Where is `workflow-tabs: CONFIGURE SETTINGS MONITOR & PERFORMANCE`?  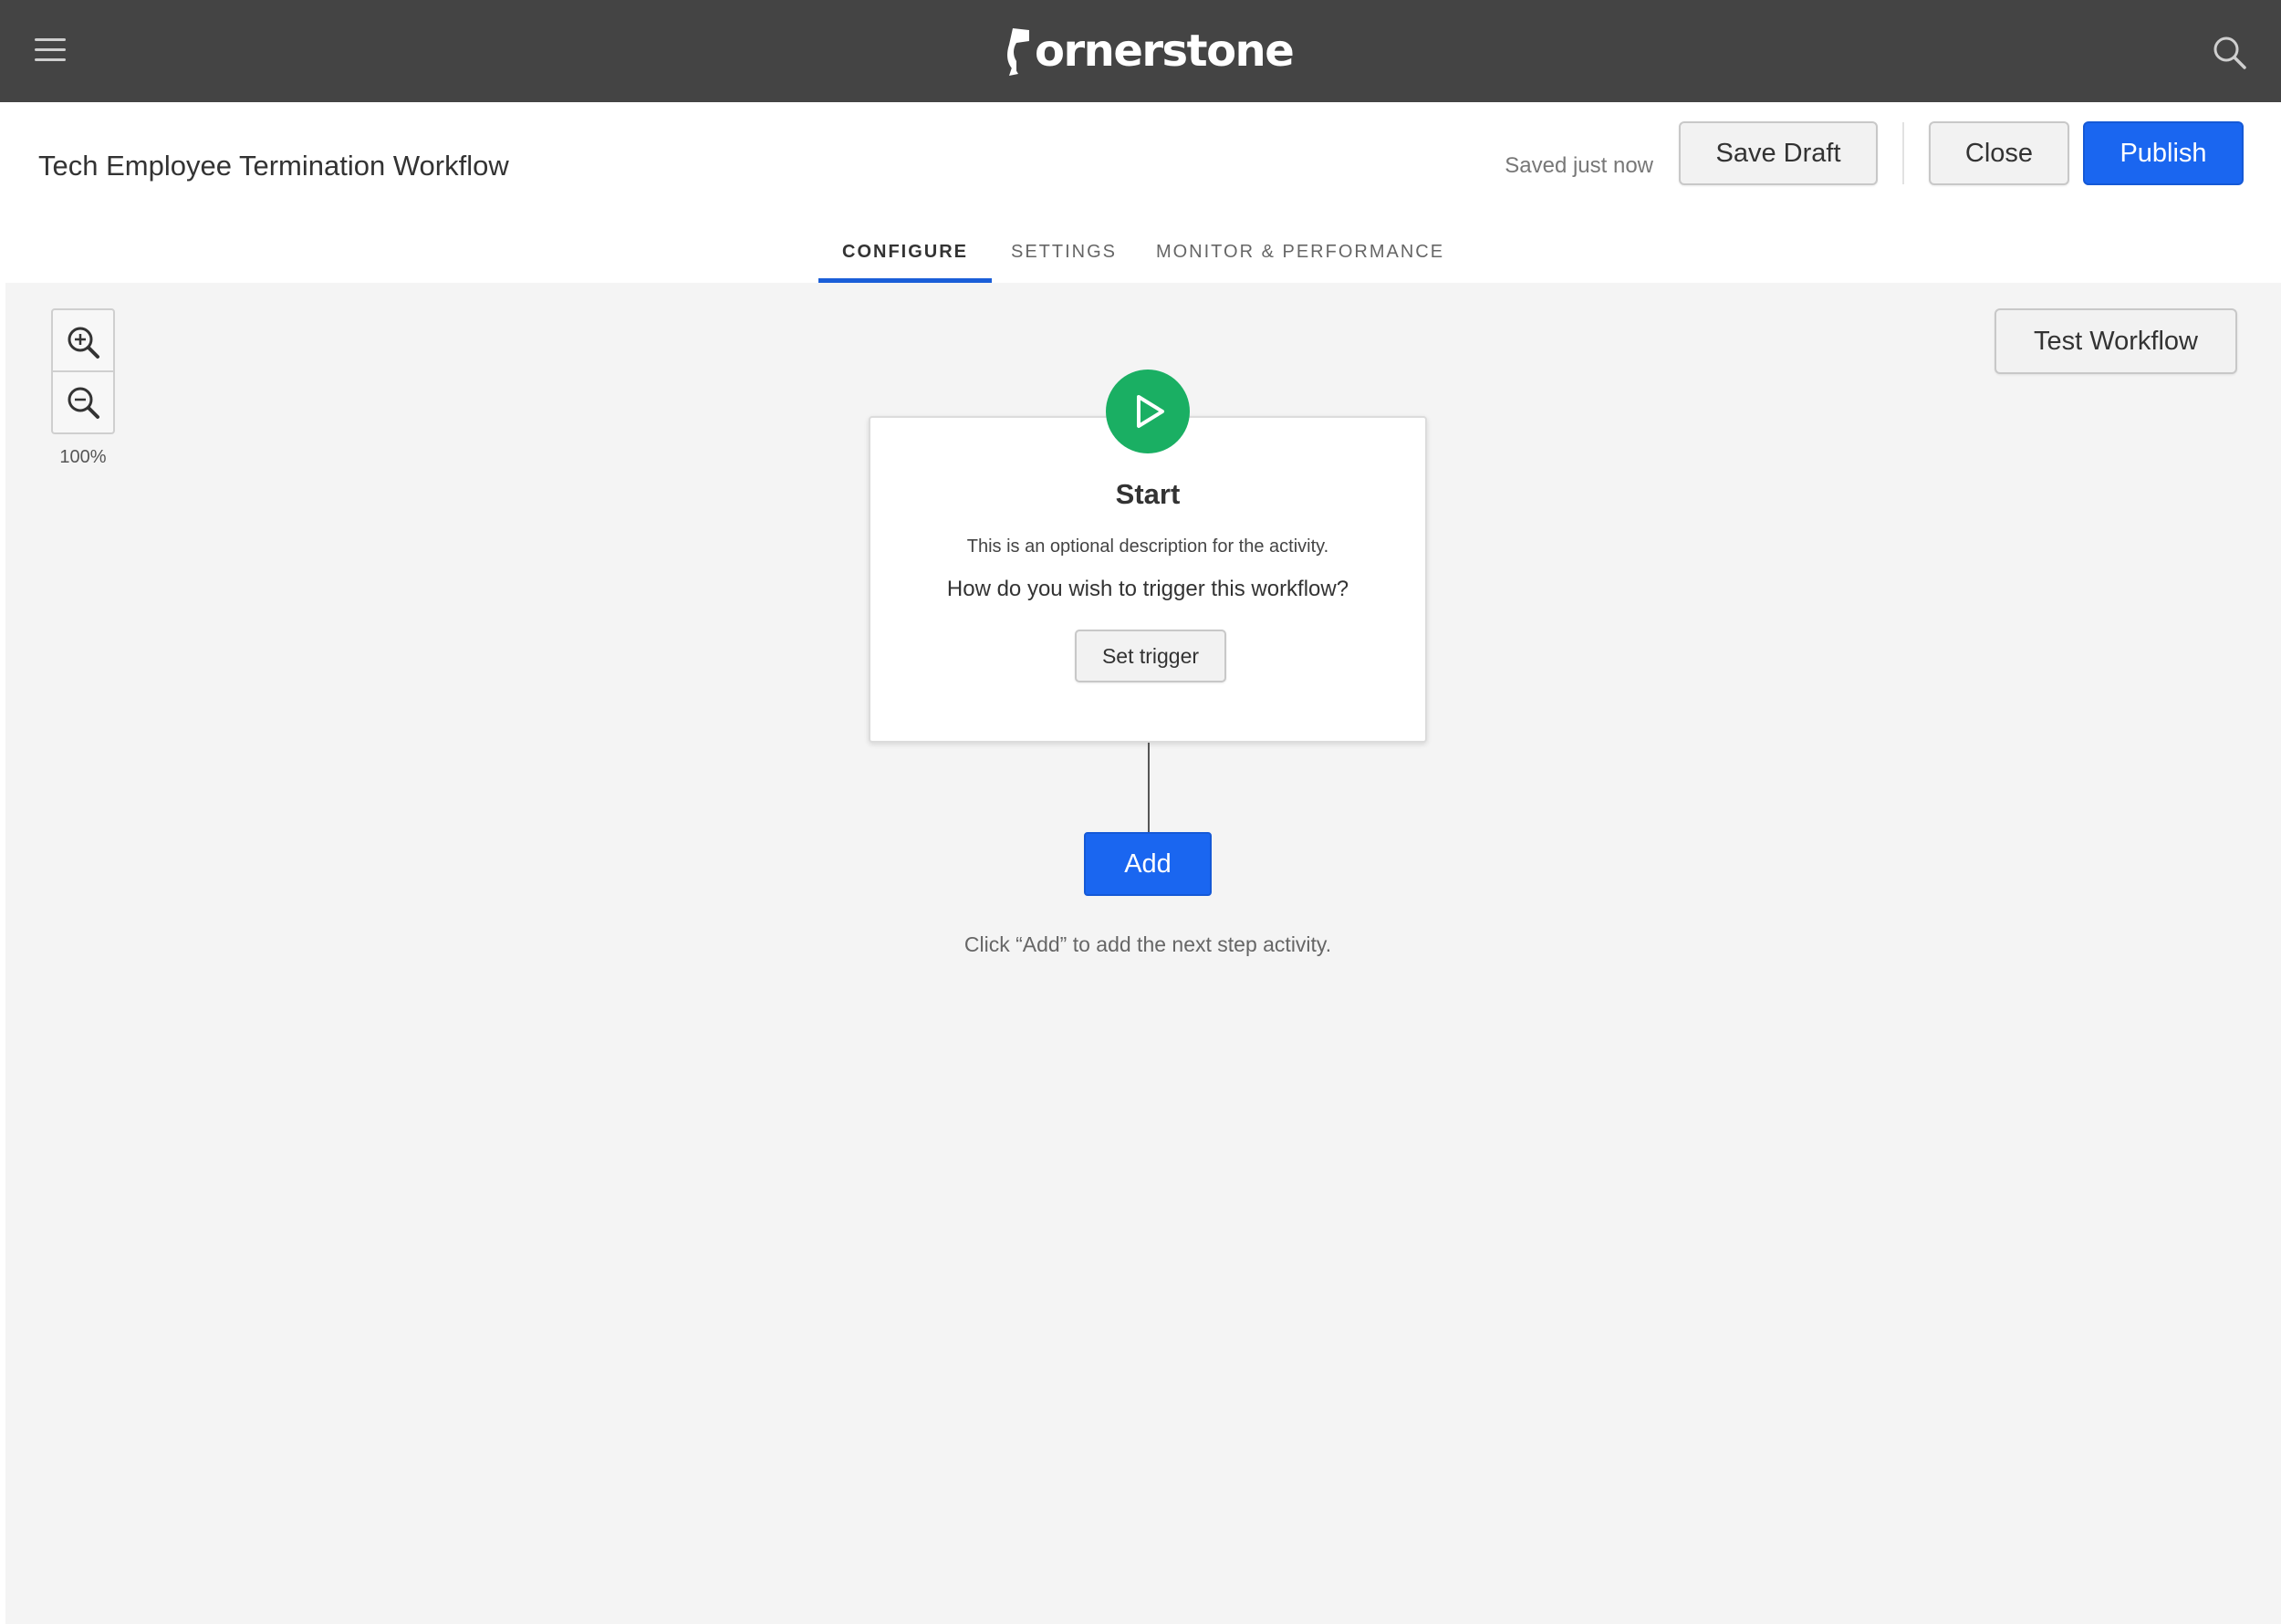 workflow-tabs: CONFIGURE SETTINGS MONITOR & PERFORMANCE is located at coordinates (1140, 252).